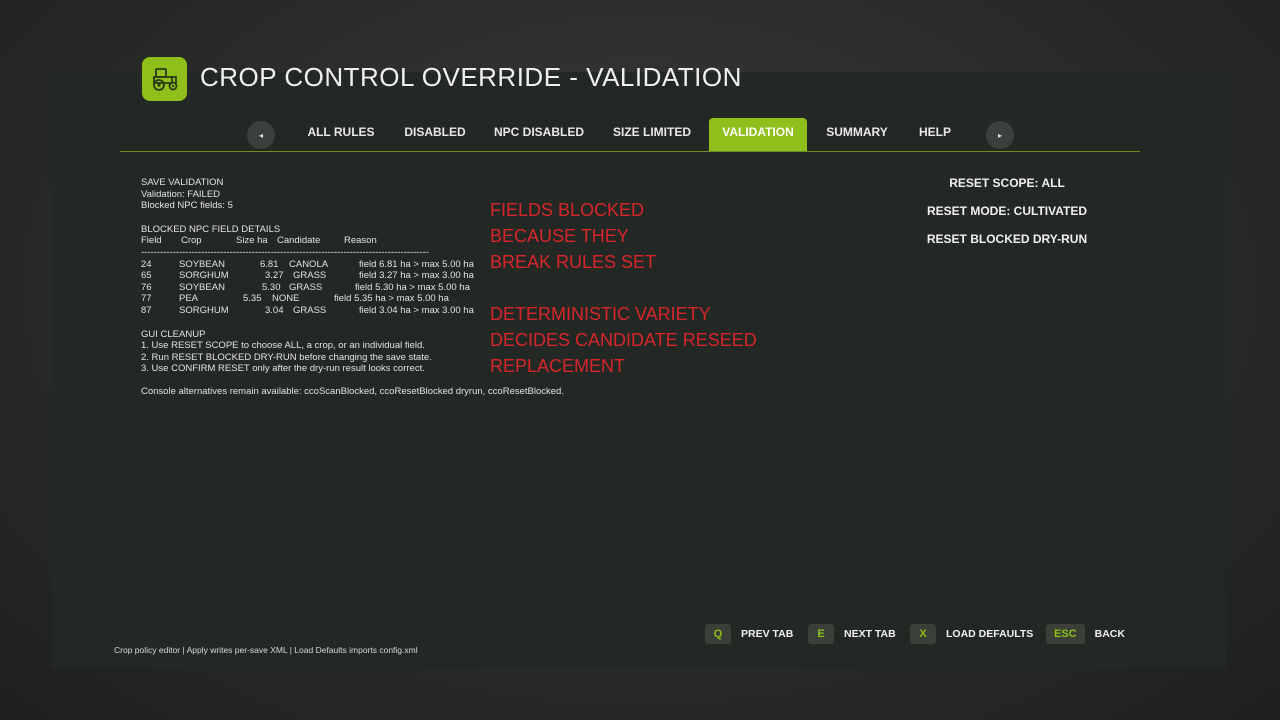 This screenshot has height=720, width=1280. I want to click on back-hint: ESC BACK, so click(1085, 634).